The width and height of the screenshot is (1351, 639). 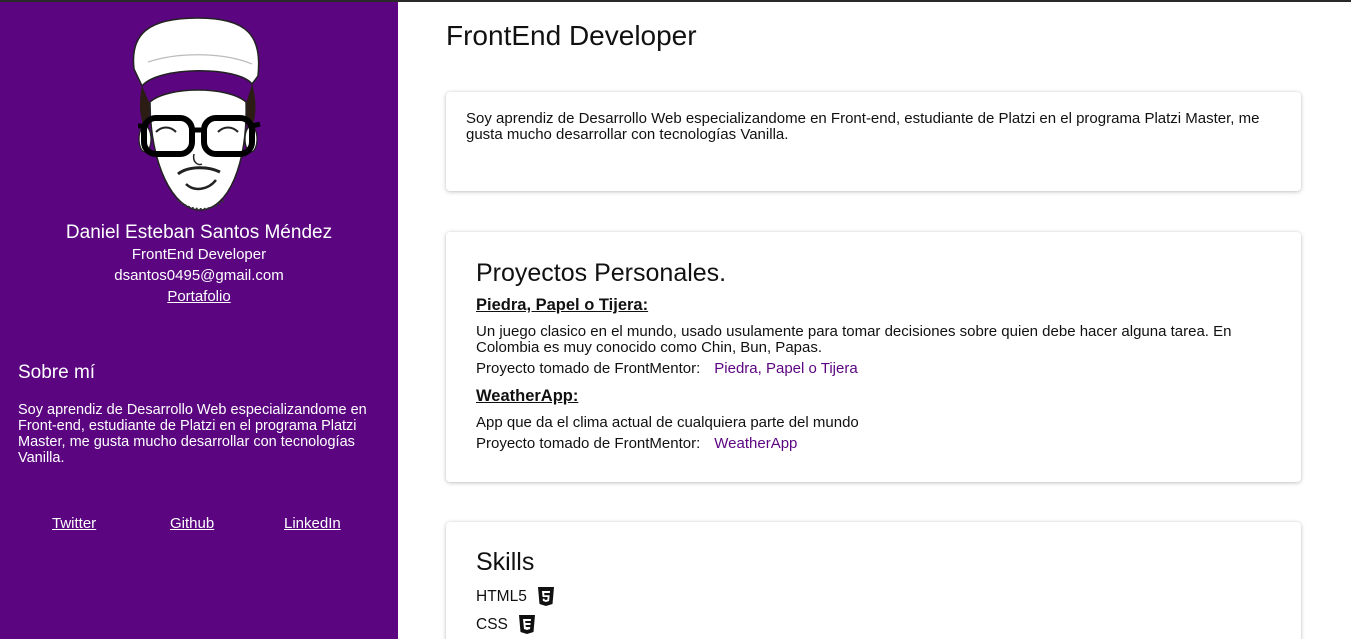 I want to click on portfolio-link: Portafolio, so click(x=198, y=296).